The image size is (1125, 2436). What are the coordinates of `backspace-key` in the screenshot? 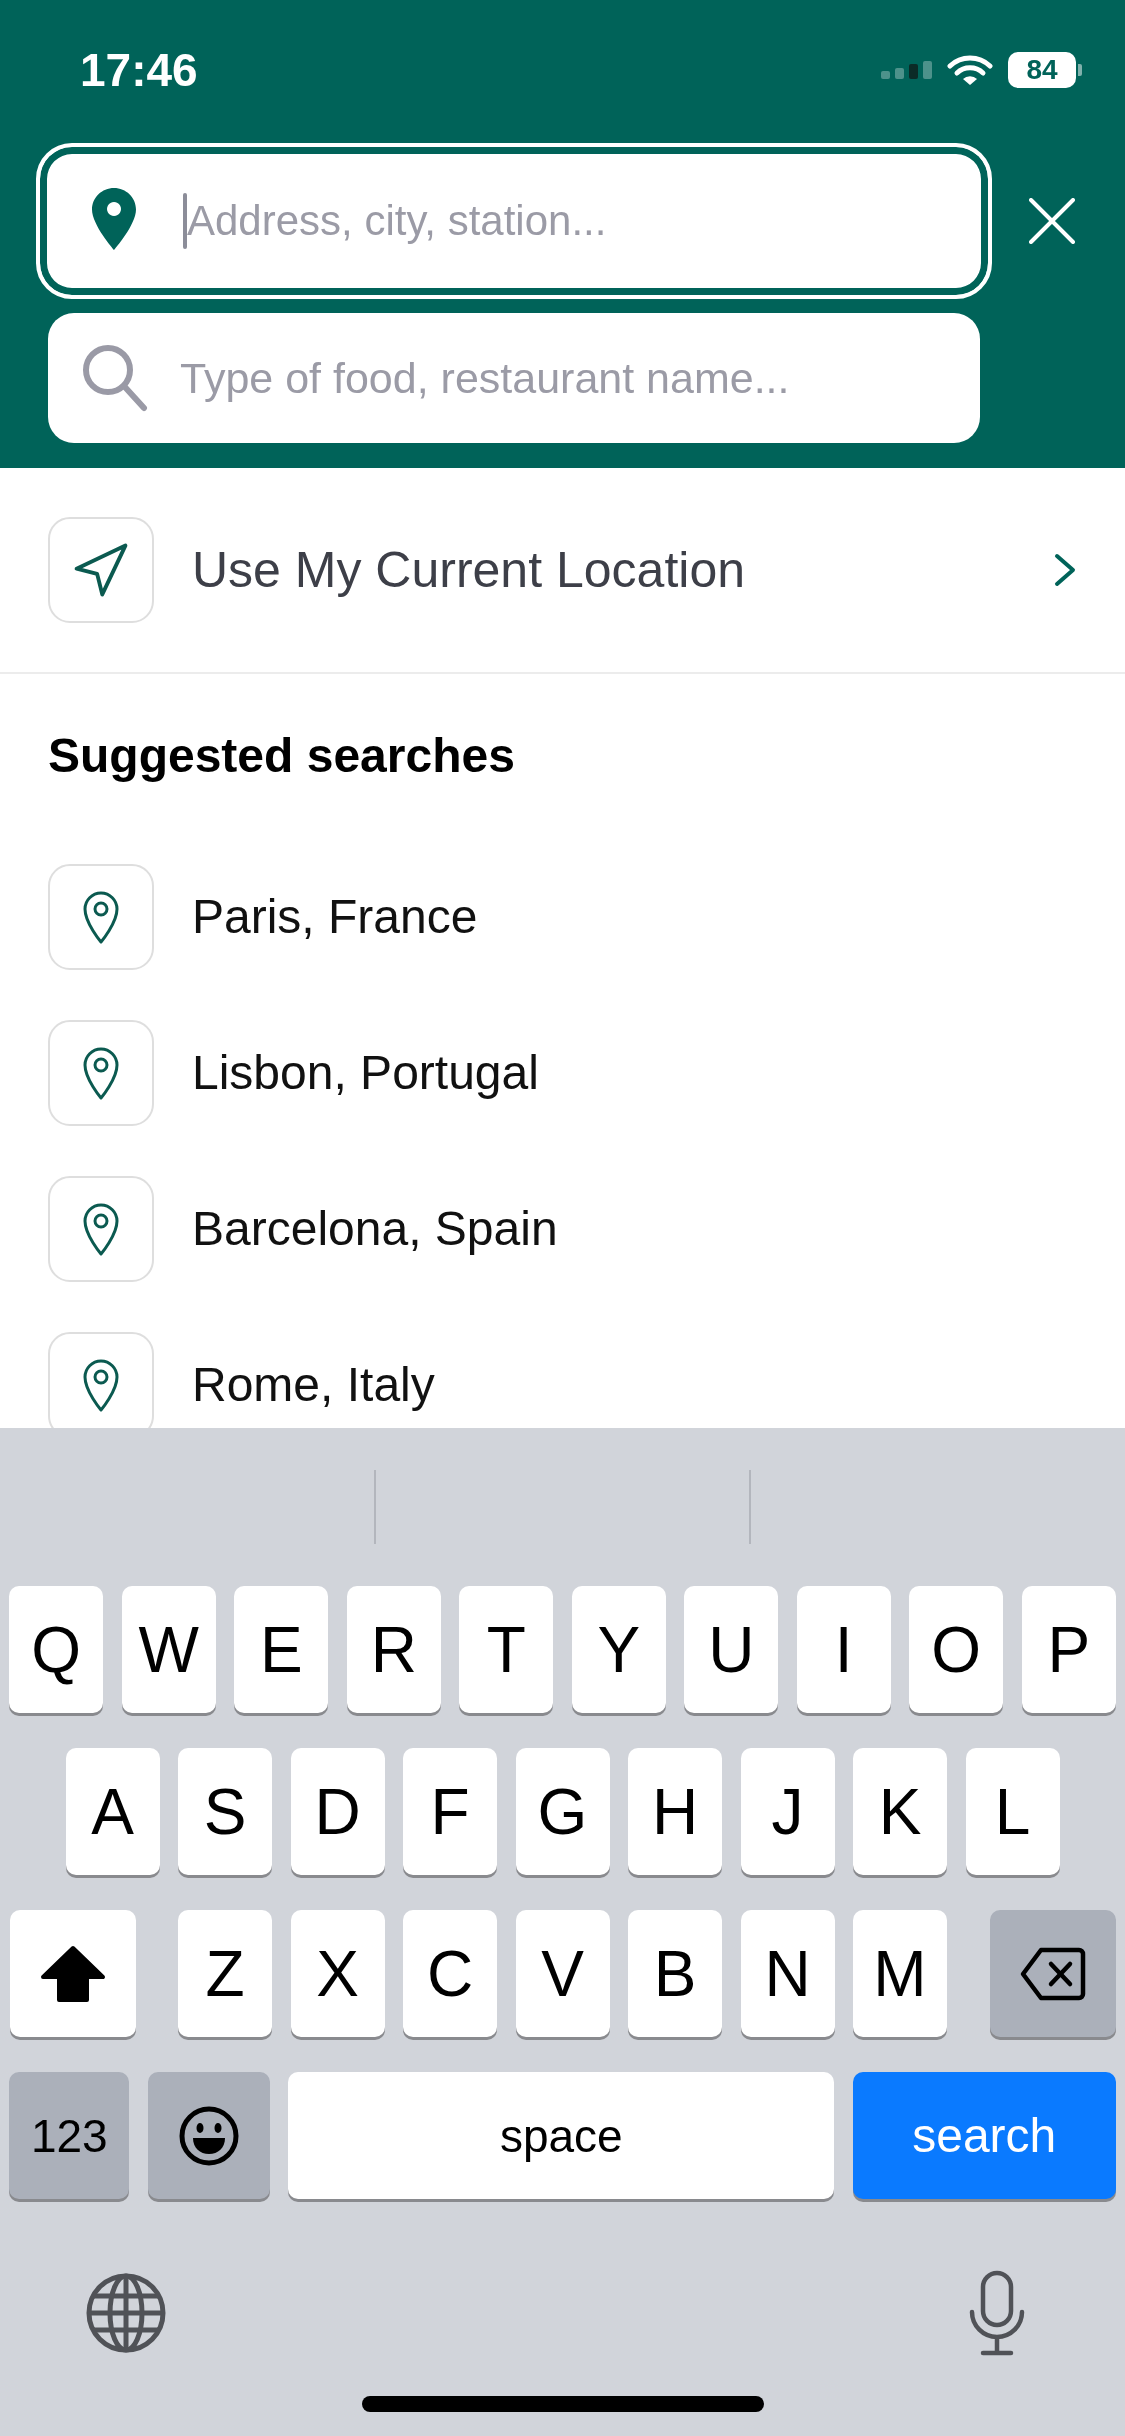 It's located at (1052, 1973).